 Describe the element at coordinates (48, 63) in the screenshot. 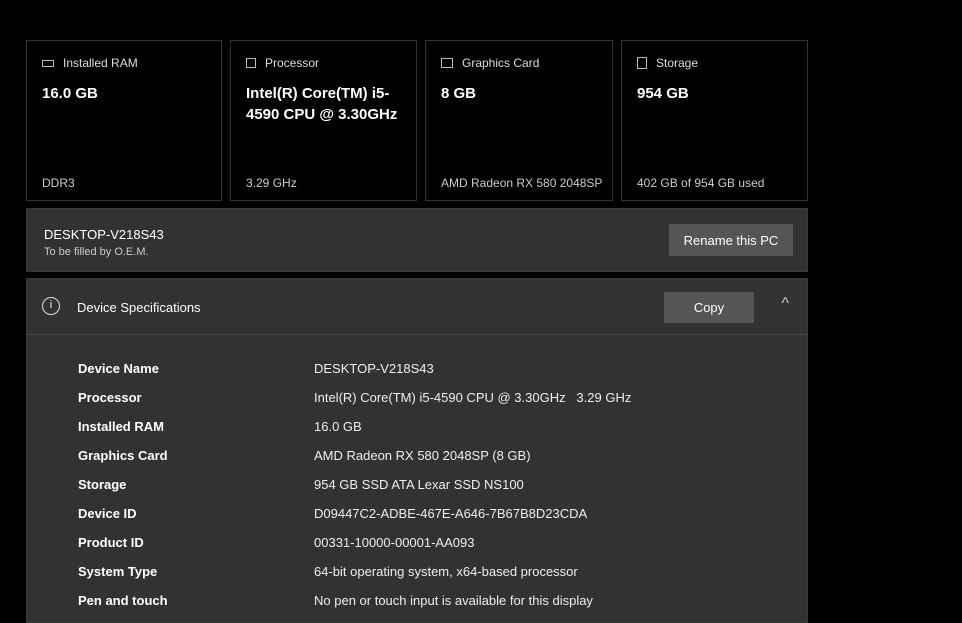

I see `memory-icon` at that location.